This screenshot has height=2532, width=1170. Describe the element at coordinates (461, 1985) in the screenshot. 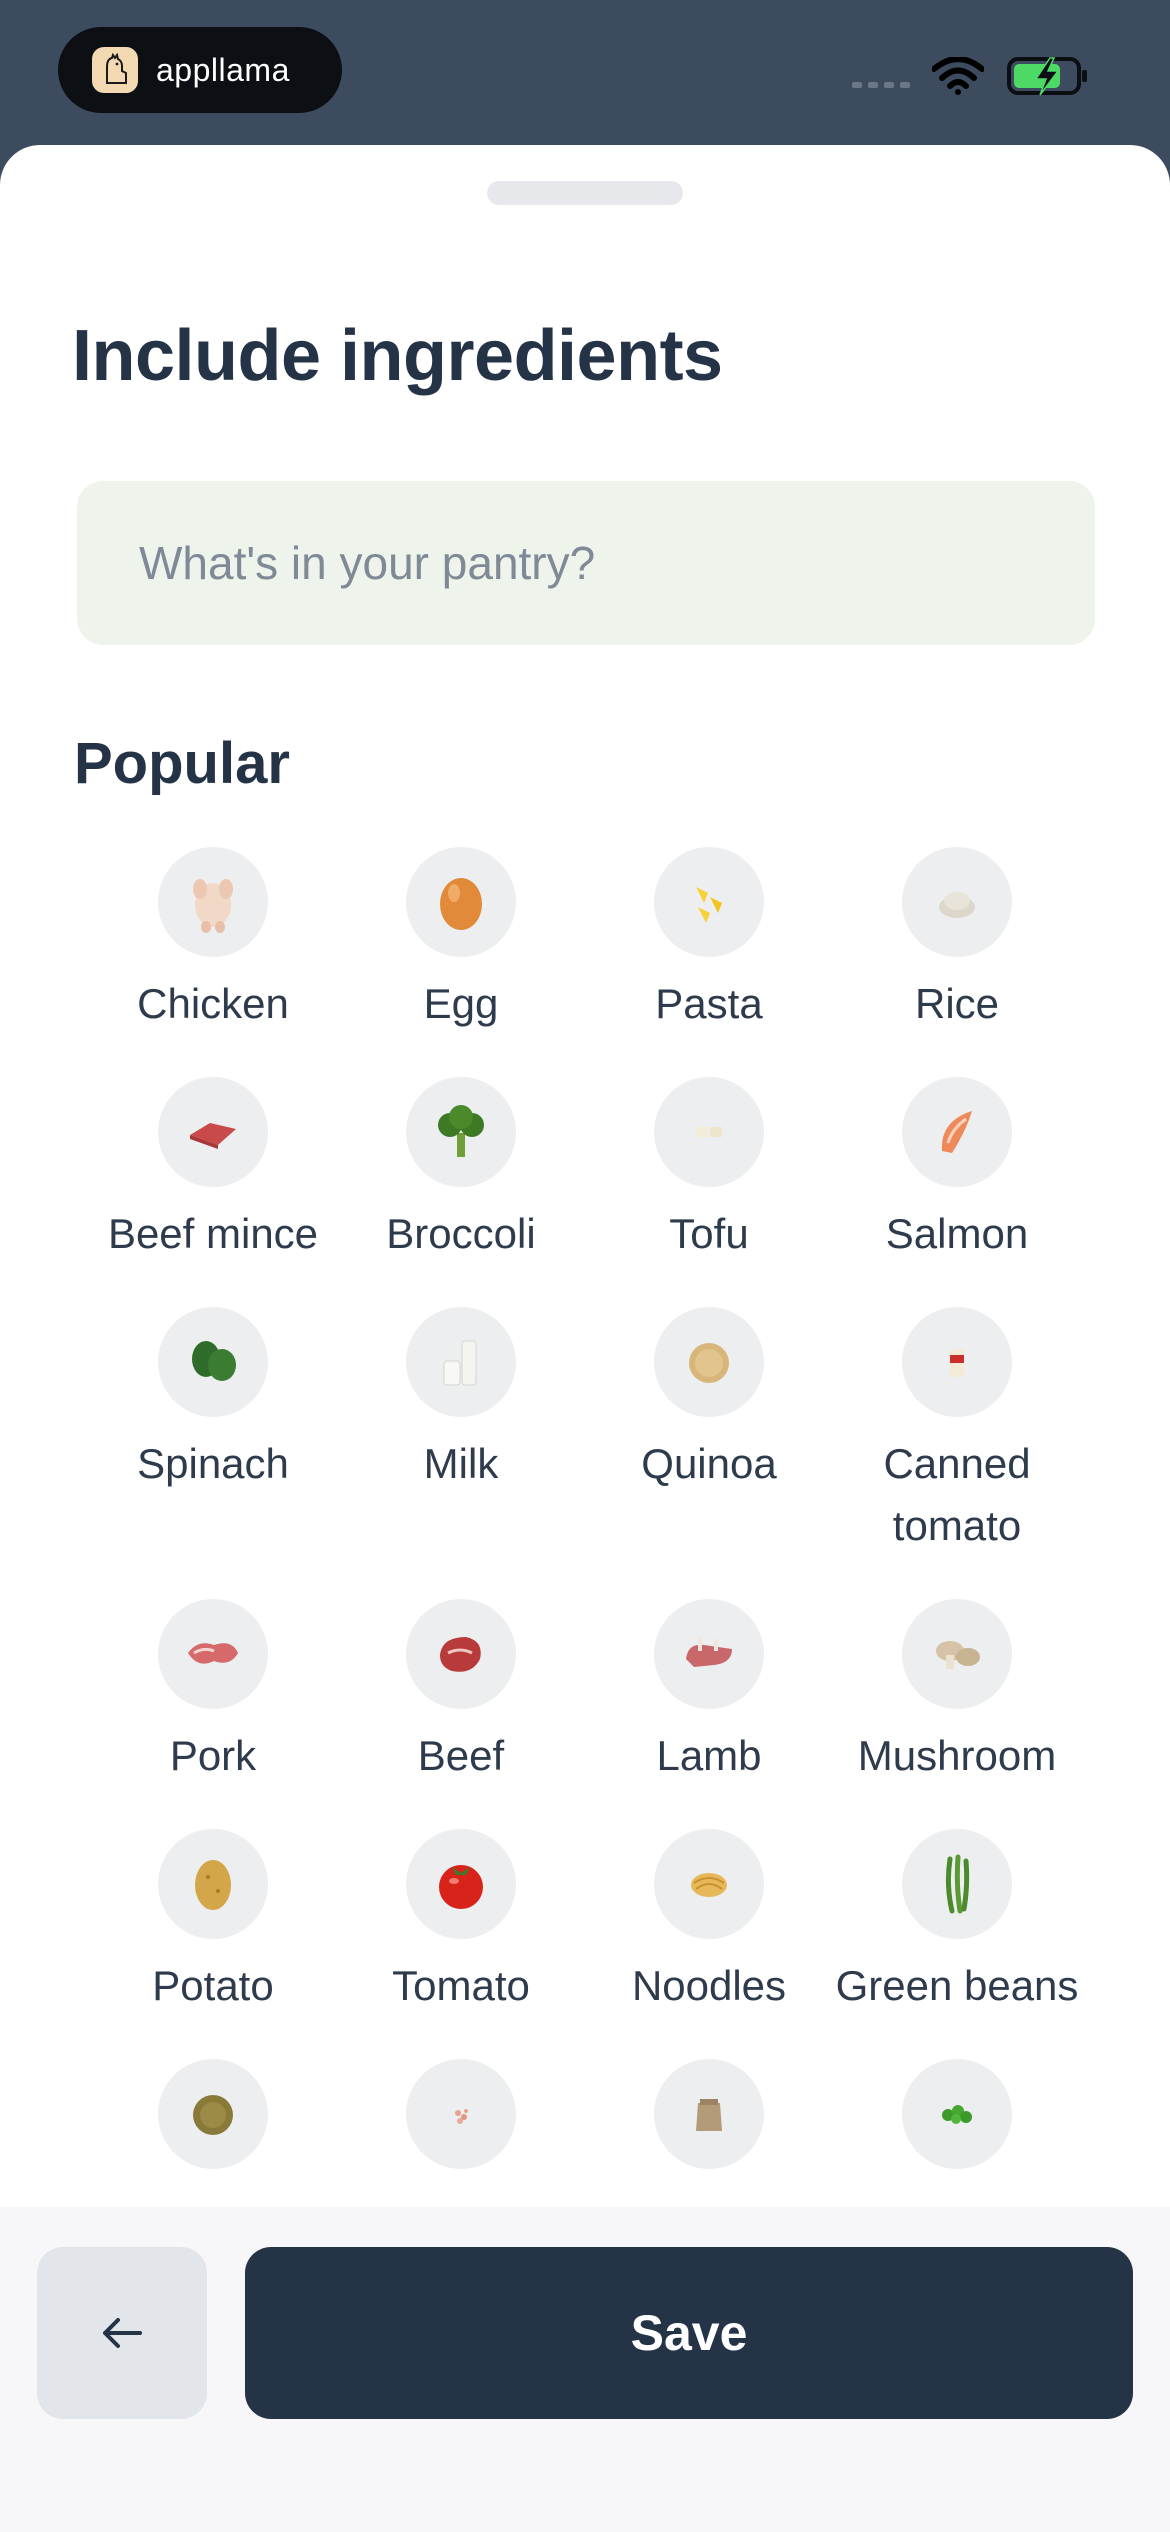

I see `ingredient-label: Tomato` at that location.